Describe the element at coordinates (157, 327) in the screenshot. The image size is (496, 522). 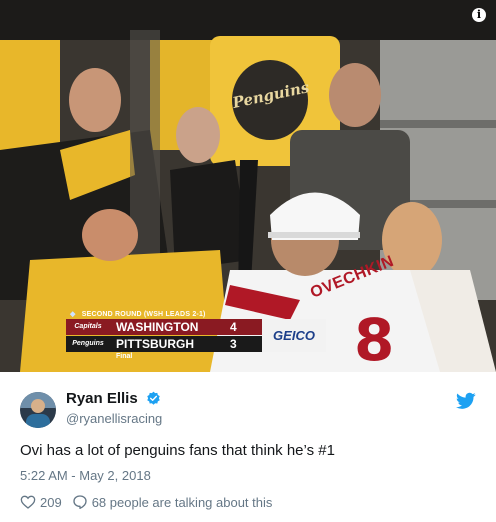
I see `team-name: WASHINGTON` at that location.